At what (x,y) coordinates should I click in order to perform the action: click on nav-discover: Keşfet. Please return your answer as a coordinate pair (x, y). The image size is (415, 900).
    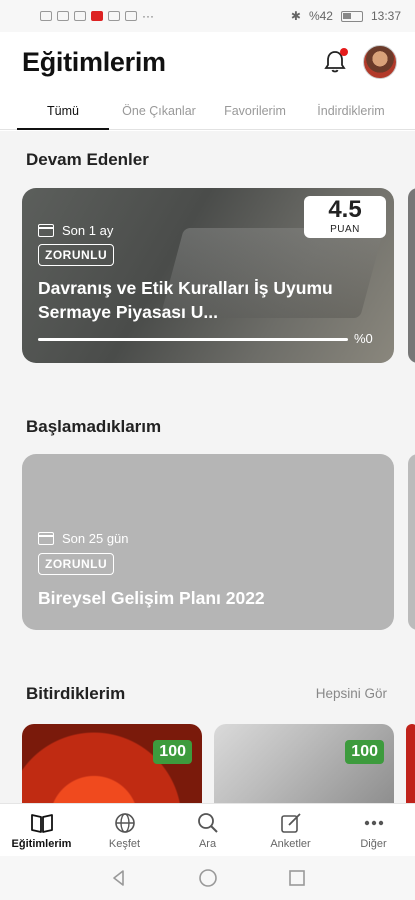
    Looking at the image, I should click on (124, 830).